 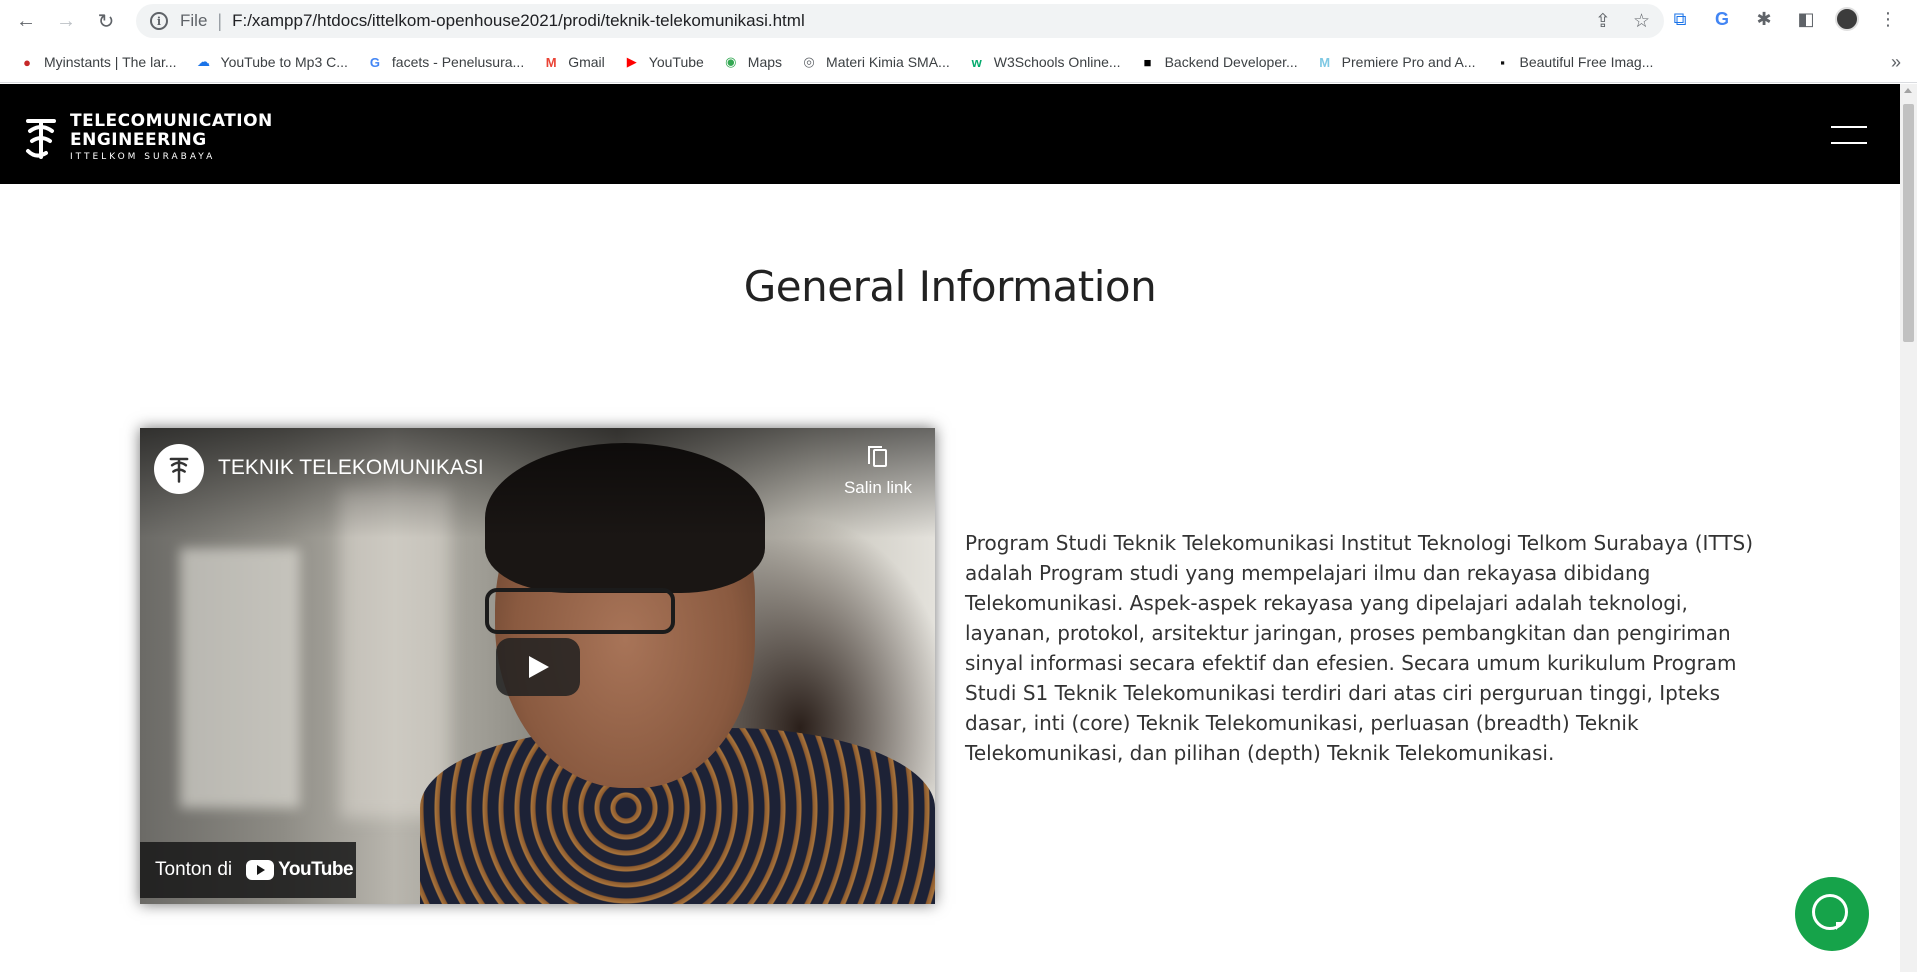 What do you see at coordinates (1896, 62) in the screenshot?
I see `bookmarks-more-icon: »` at bounding box center [1896, 62].